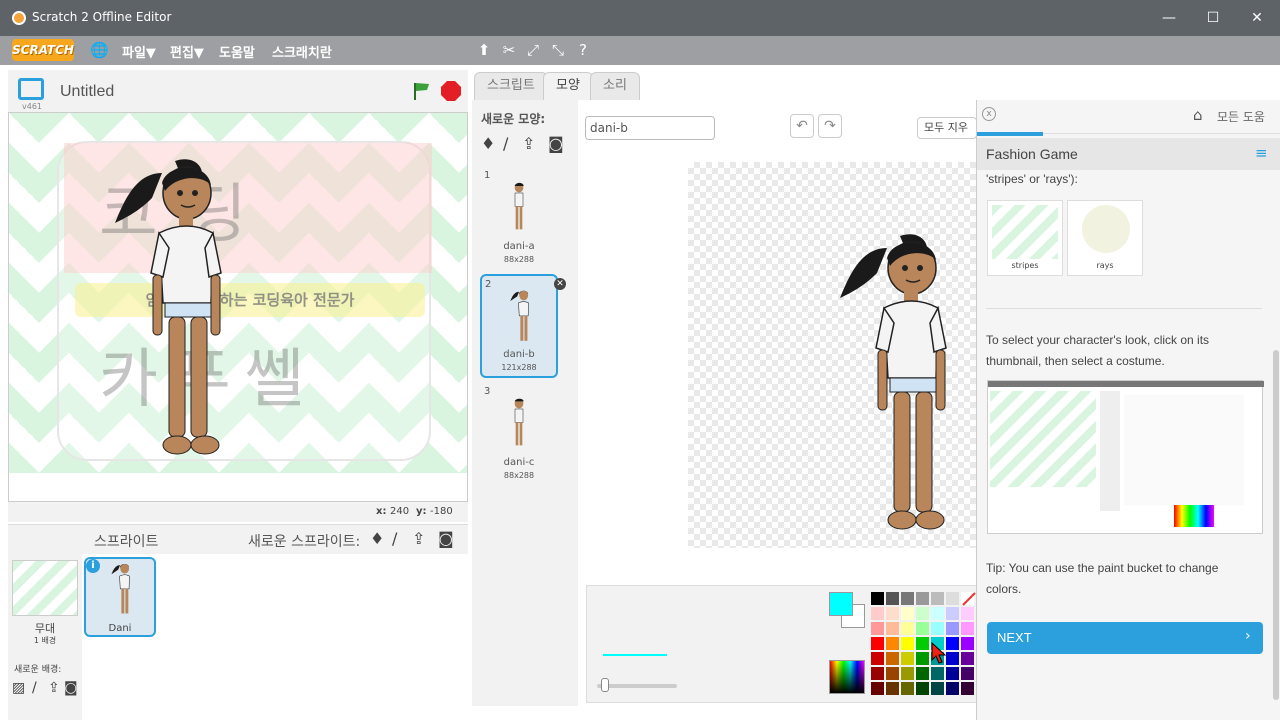 Image resolution: width=1280 pixels, height=720 pixels. I want to click on next-button: NEXT ›, so click(1125, 638).